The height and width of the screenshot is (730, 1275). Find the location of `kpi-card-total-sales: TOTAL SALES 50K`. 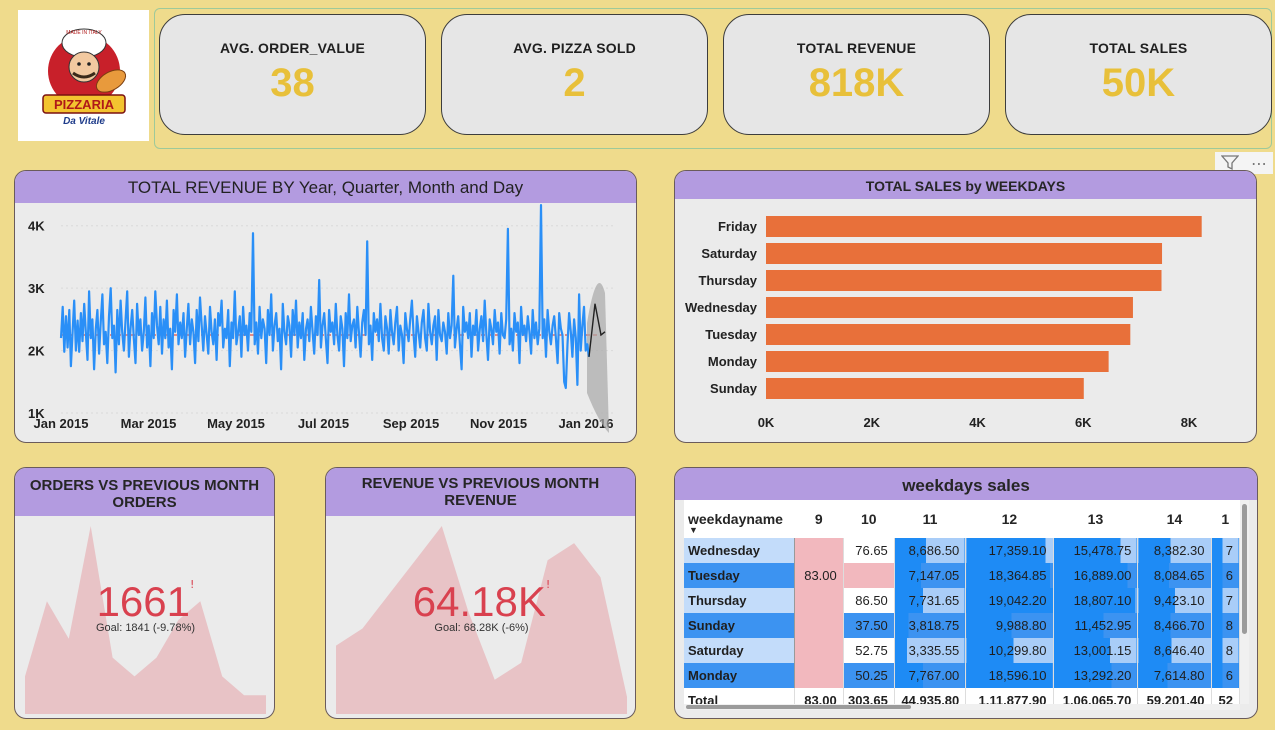

kpi-card-total-sales: TOTAL SALES 50K is located at coordinates (1138, 74).